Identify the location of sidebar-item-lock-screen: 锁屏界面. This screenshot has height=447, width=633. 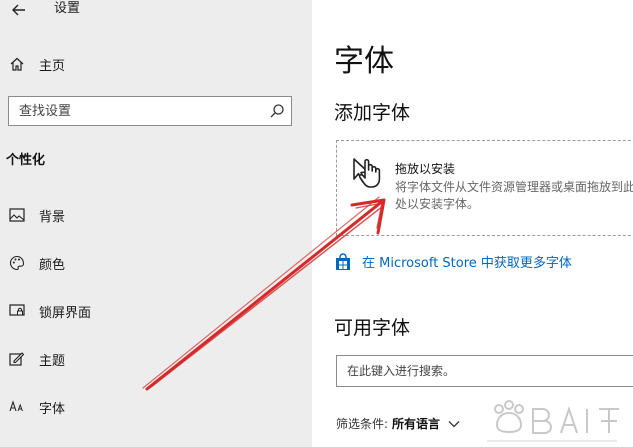
(156, 311).